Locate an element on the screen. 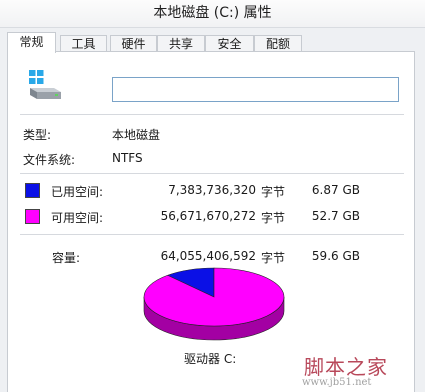  free-space-swatch is located at coordinates (32, 216).